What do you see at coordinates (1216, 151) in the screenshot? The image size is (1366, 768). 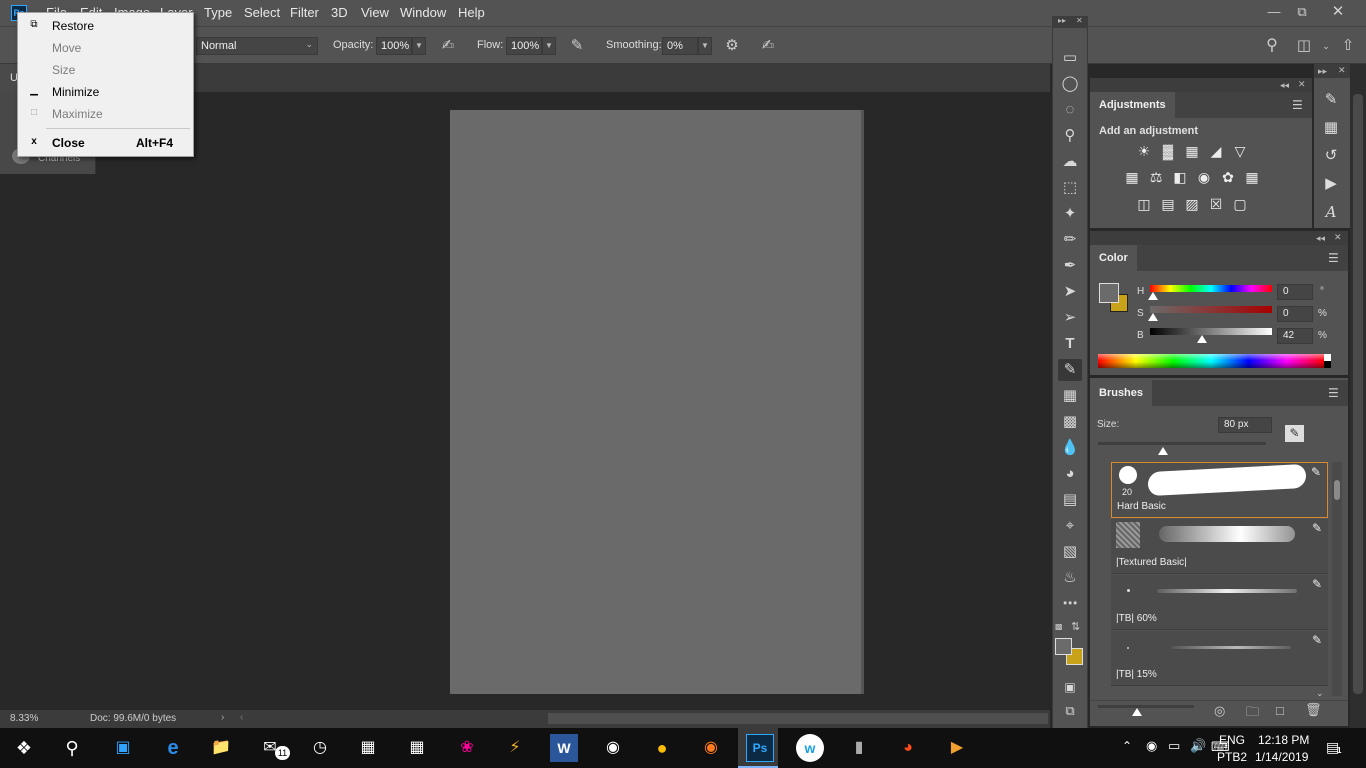 I see `exposure-icon: ◢` at bounding box center [1216, 151].